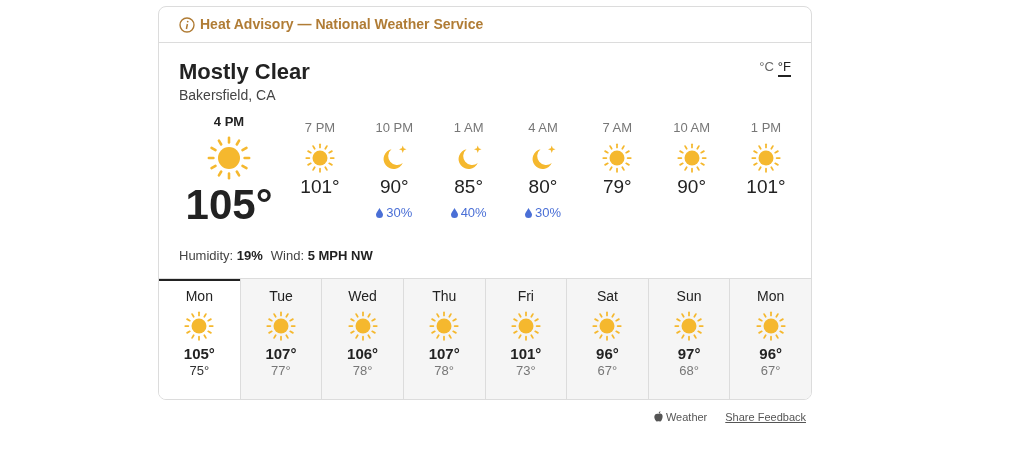 The width and height of the screenshot is (1029, 462). What do you see at coordinates (468, 128) in the screenshot?
I see `hour-label: 1 AM` at bounding box center [468, 128].